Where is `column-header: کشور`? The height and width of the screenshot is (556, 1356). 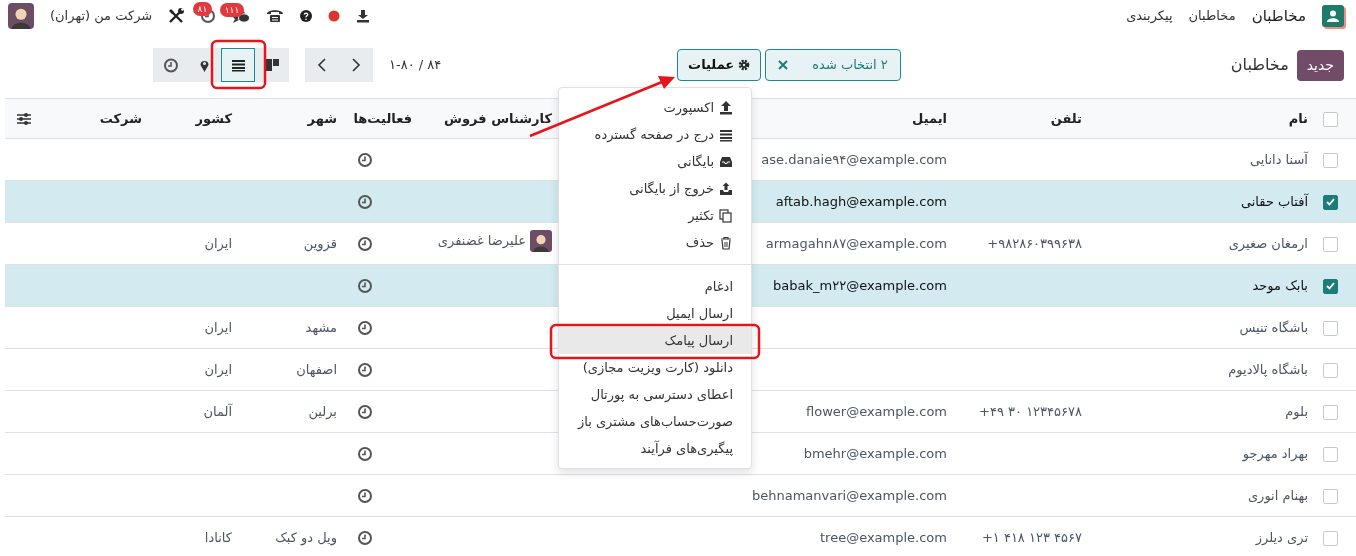
column-header: کشور is located at coordinates (213, 118).